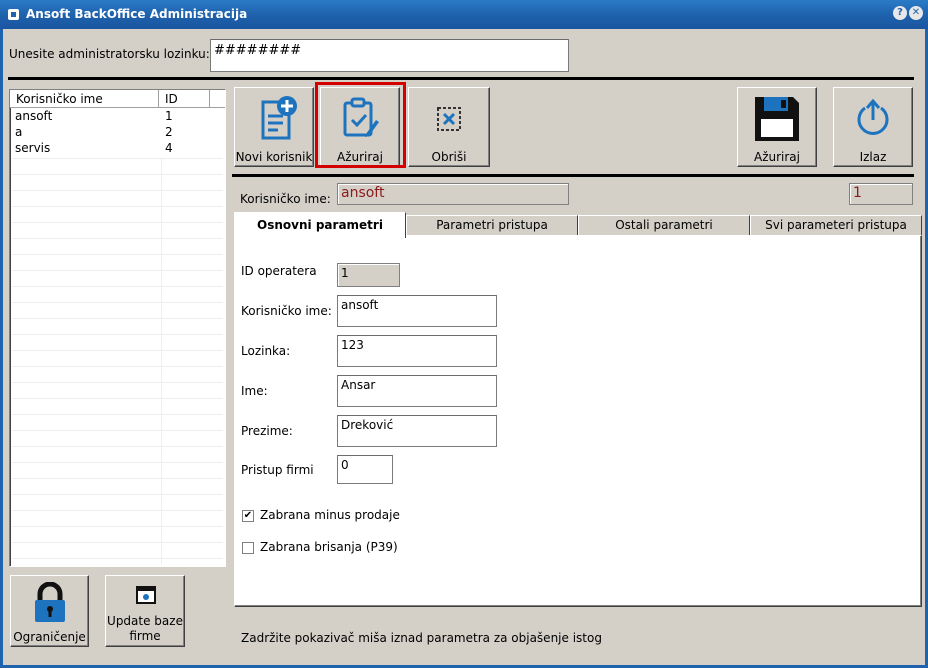 This screenshot has height=668, width=928. I want to click on tab-all-access-params: Svi parameteri pristupa, so click(836, 225).